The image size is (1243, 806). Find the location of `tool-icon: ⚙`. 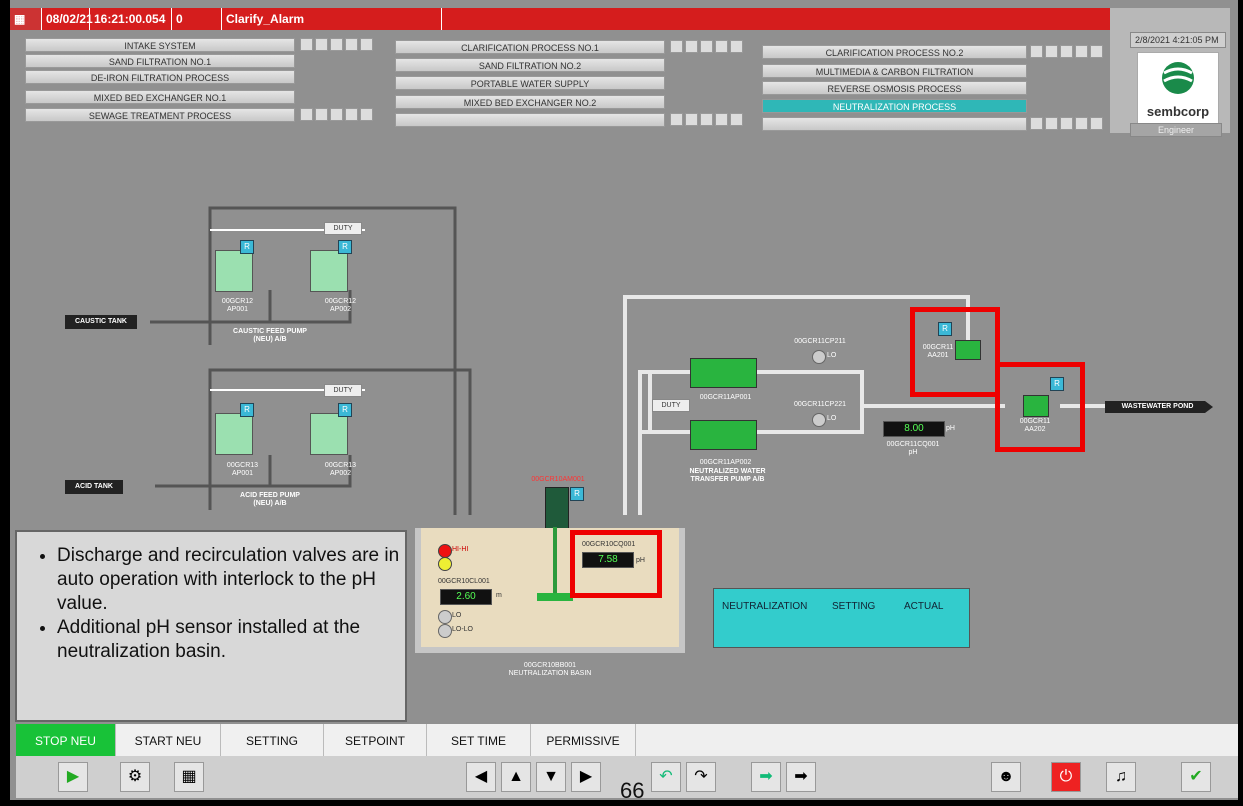

tool-icon: ⚙ is located at coordinates (135, 777).